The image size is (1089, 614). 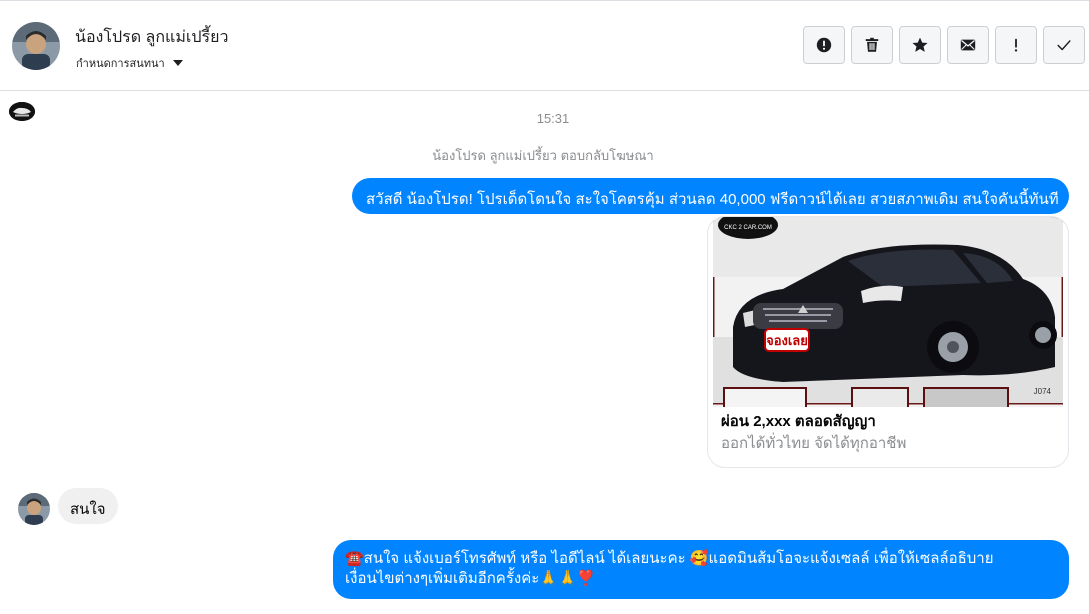 I want to click on envelope-icon, so click(x=968, y=45).